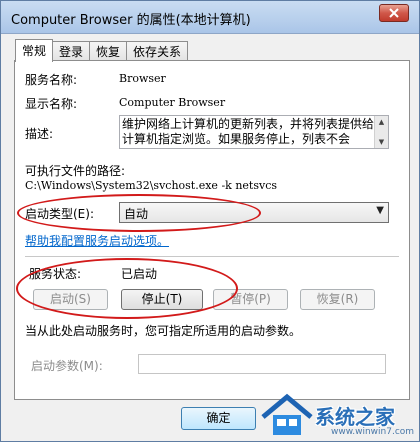  Describe the element at coordinates (163, 331) in the screenshot. I see `start-params-hint: 当从此处启动服务时，您可指定所适用的启动参数。` at that location.